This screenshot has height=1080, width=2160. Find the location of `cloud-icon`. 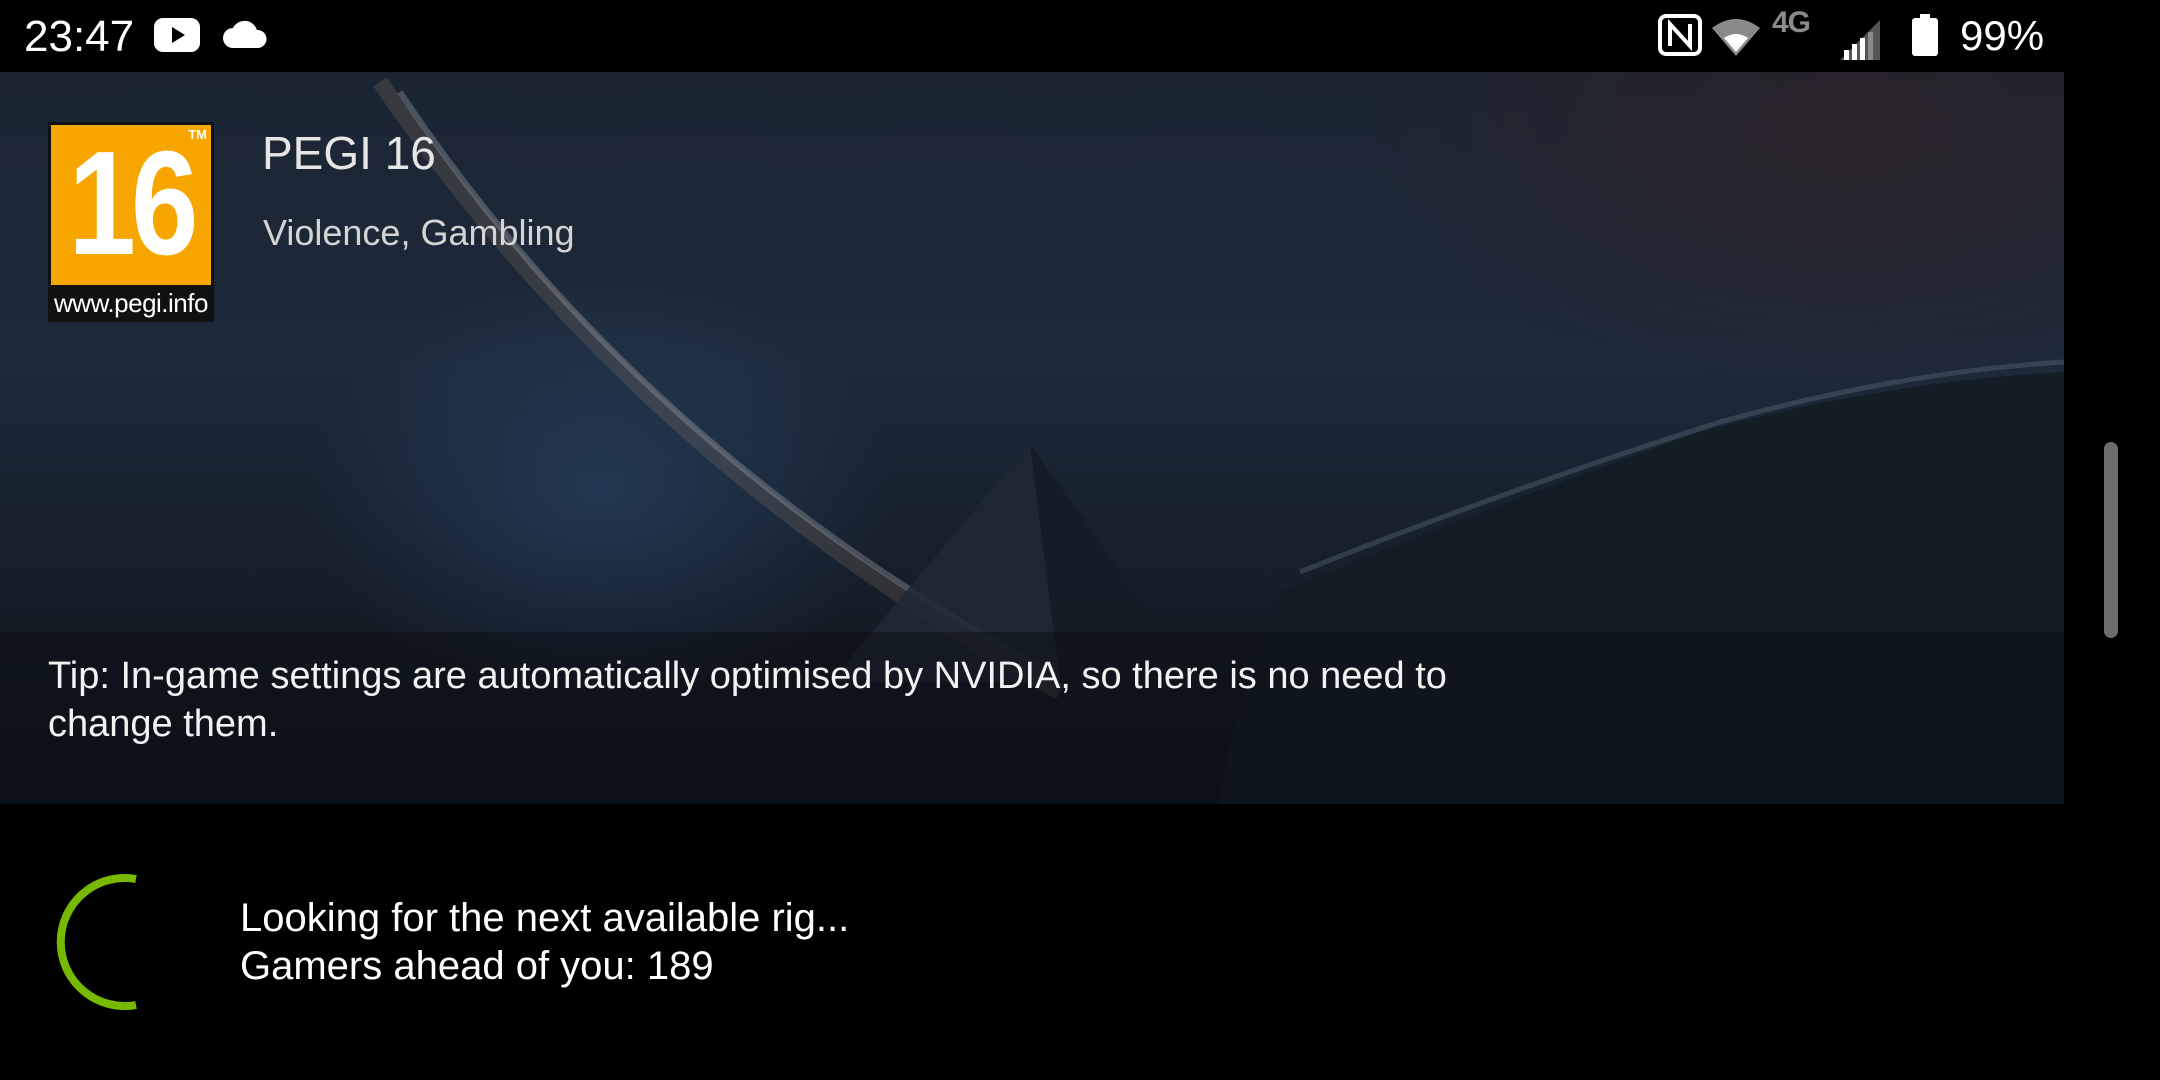

cloud-icon is located at coordinates (245, 37).